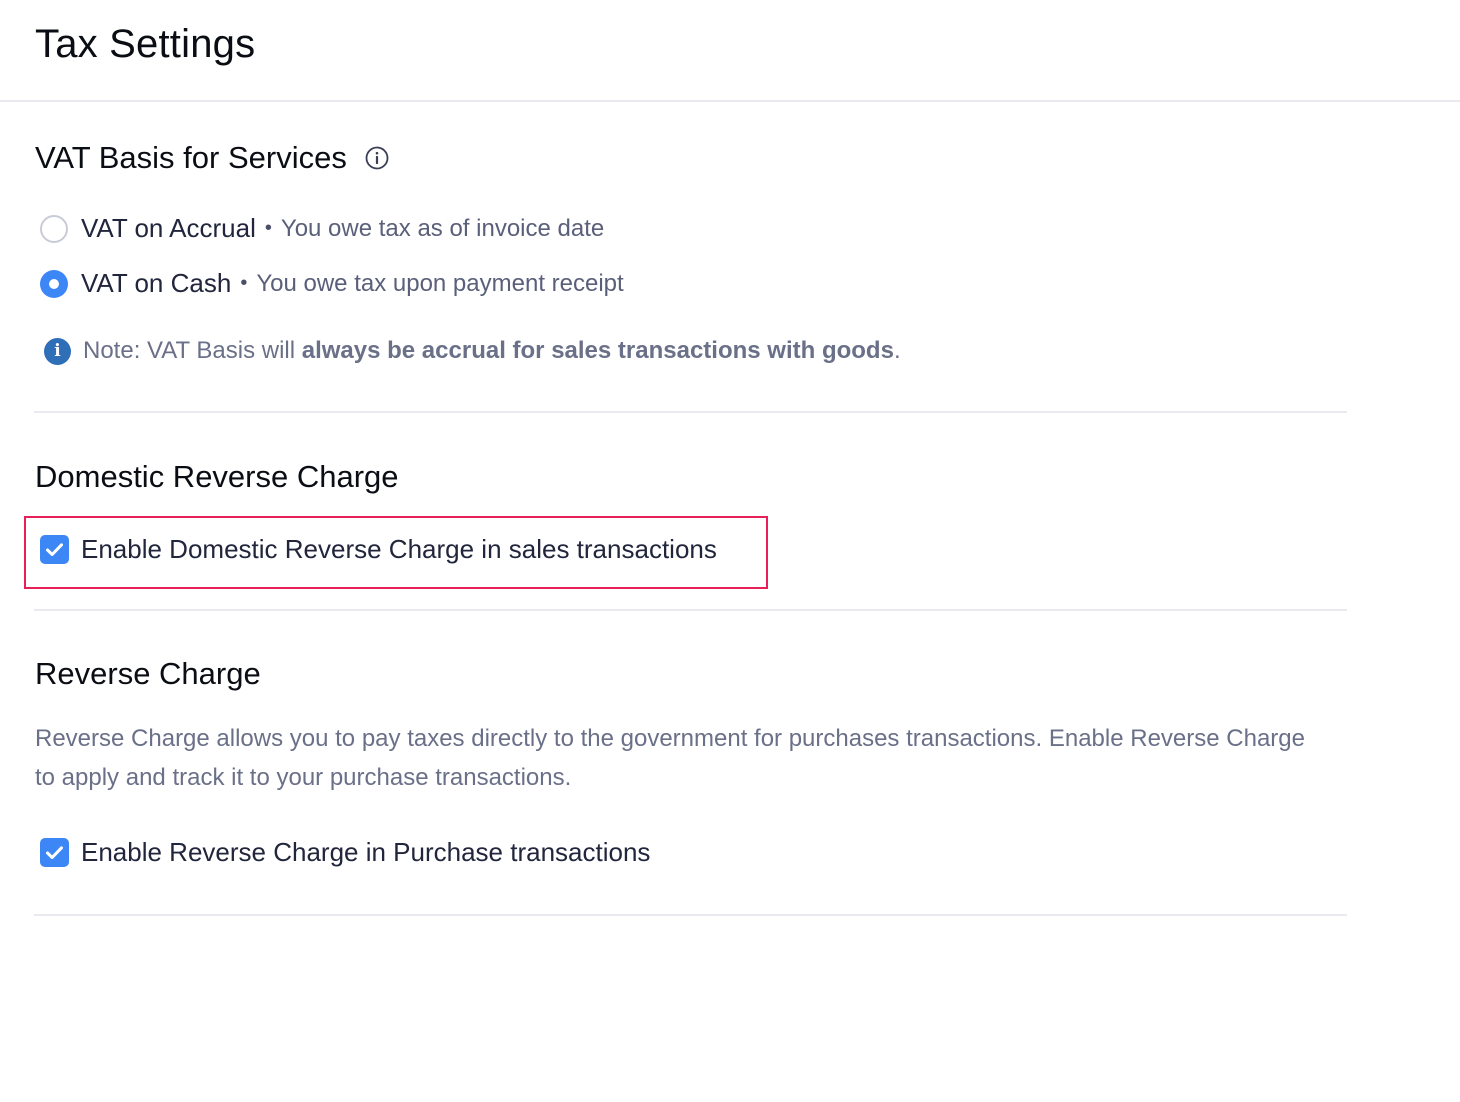 The height and width of the screenshot is (1102, 1460). I want to click on page-title: Tax Settings, so click(145, 44).